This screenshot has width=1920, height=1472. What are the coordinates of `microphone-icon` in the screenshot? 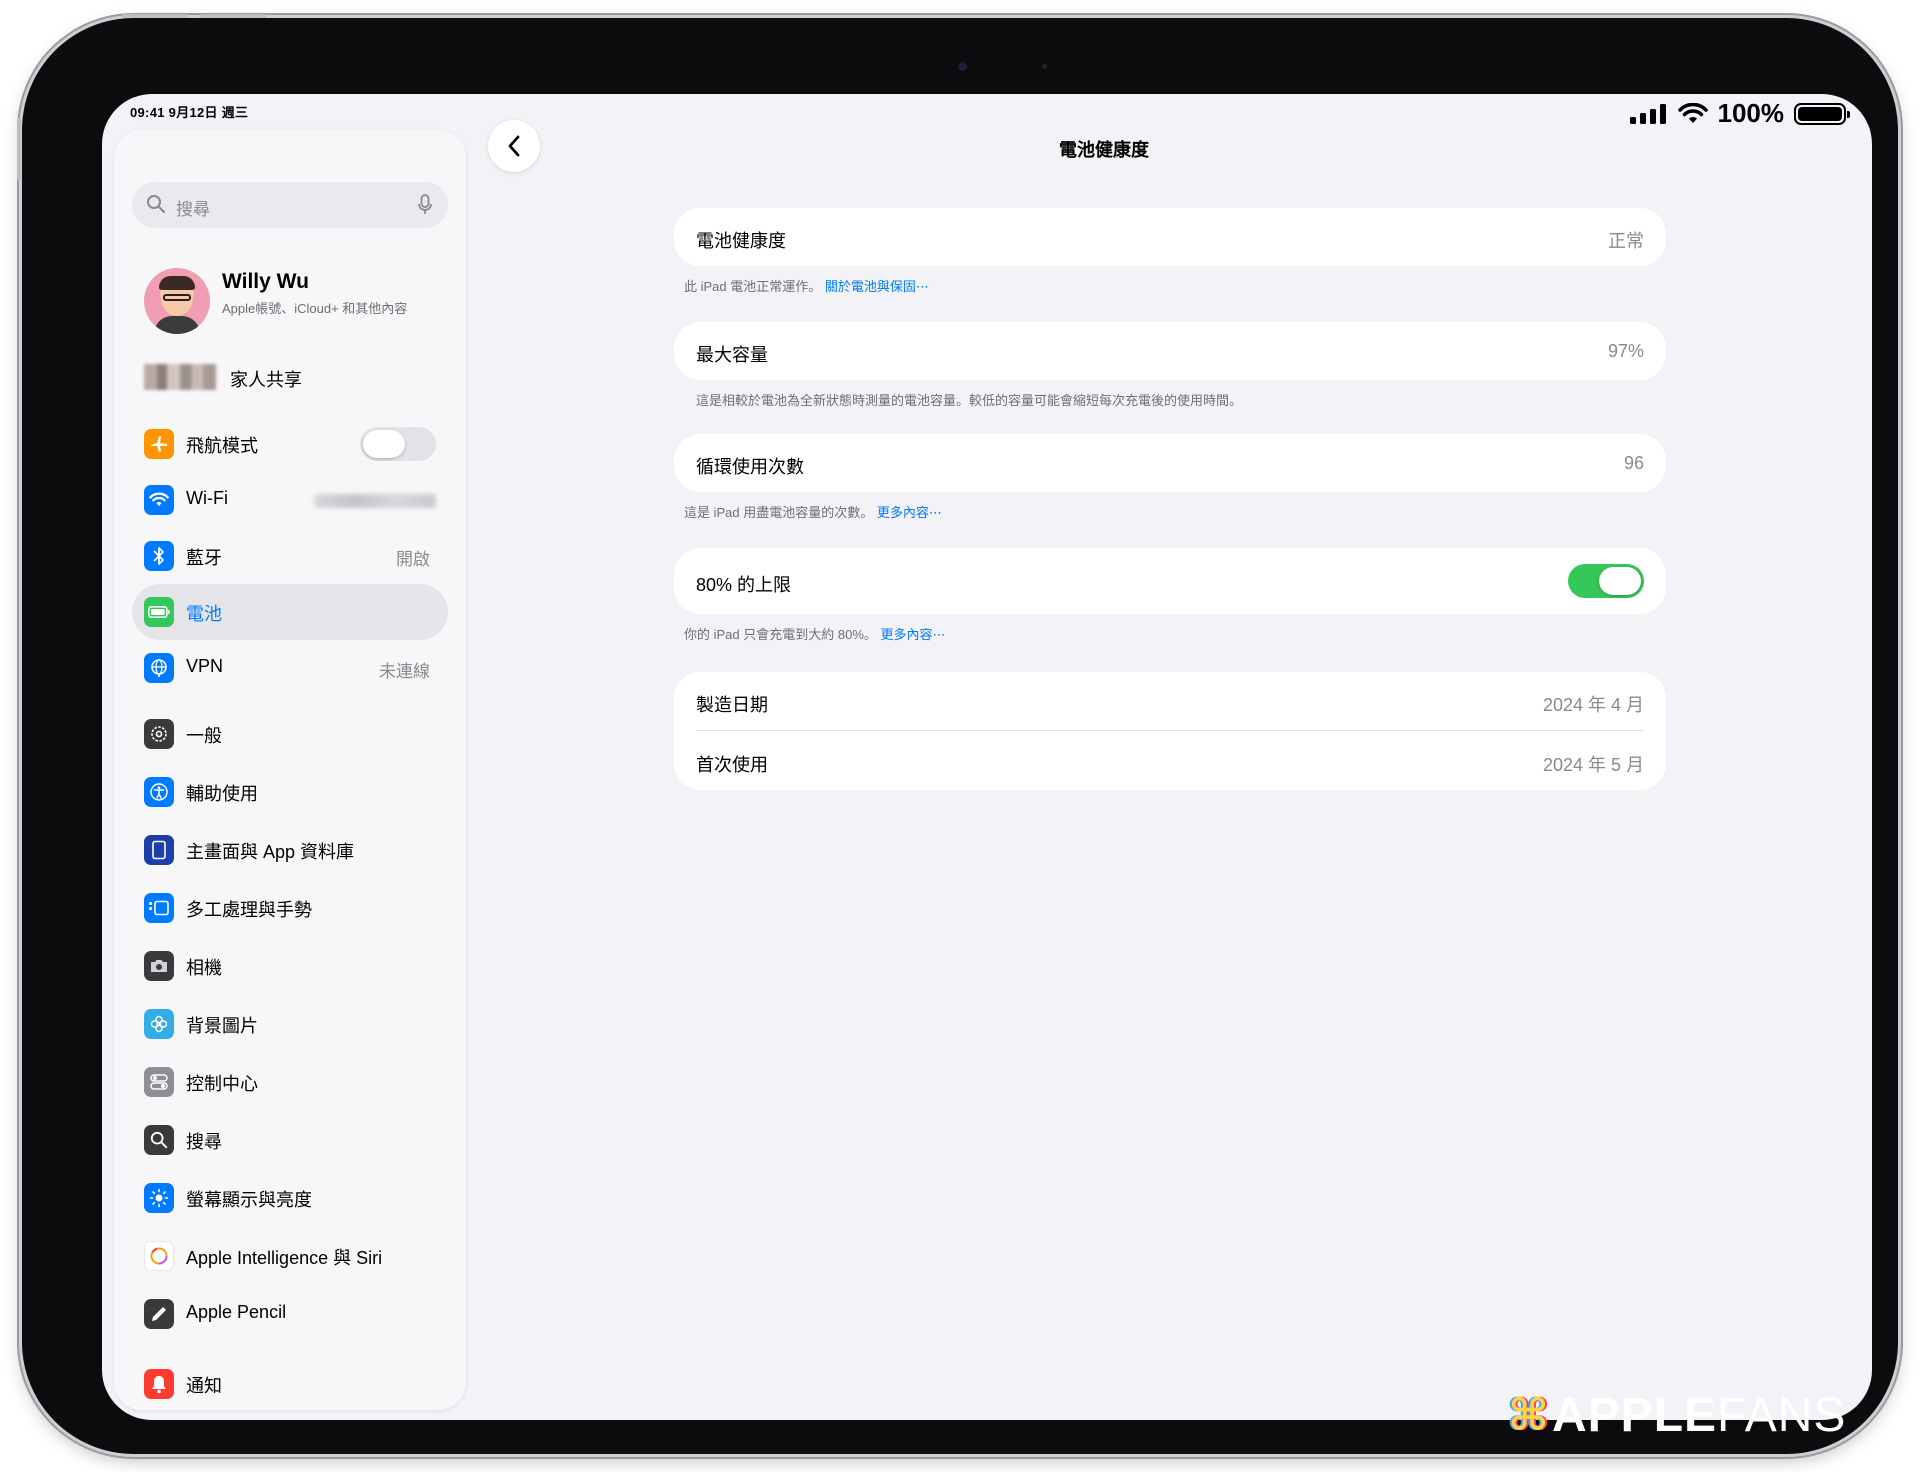 It's located at (425, 205).